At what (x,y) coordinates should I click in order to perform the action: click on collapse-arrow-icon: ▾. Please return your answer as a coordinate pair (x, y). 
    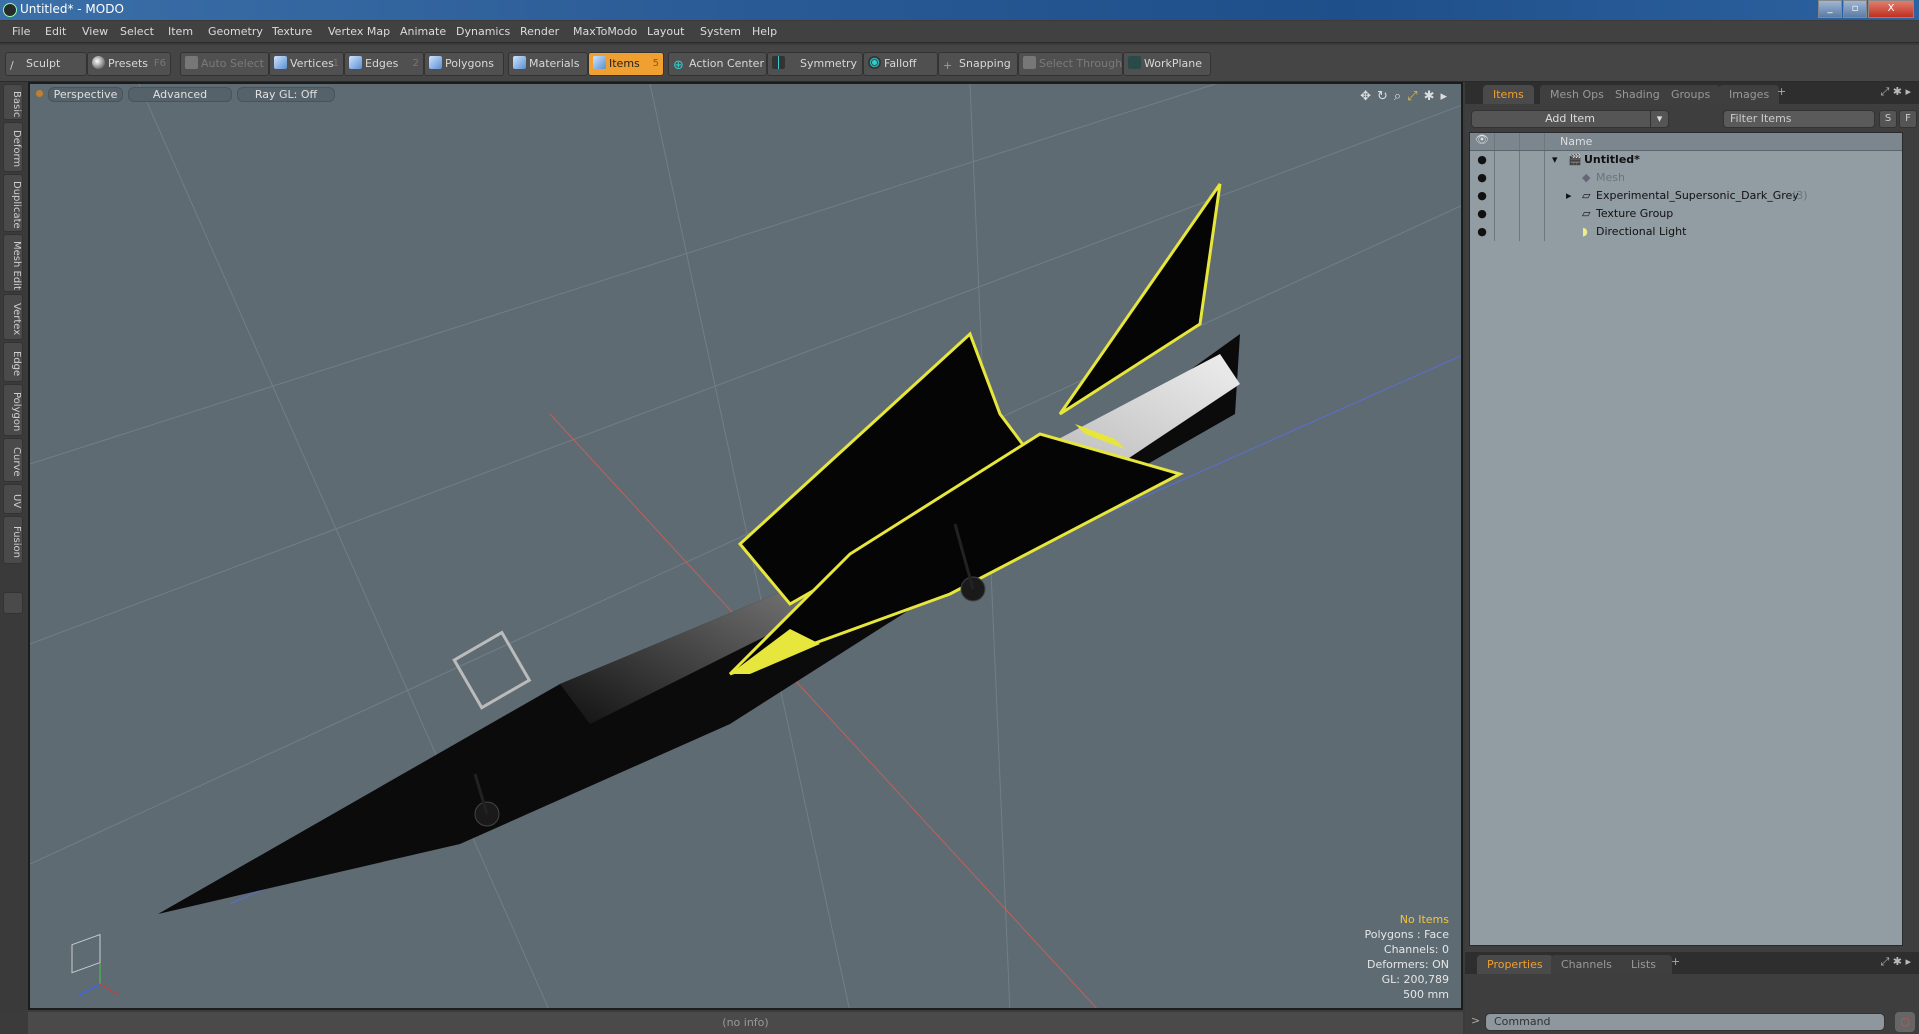
    Looking at the image, I should click on (1555, 160).